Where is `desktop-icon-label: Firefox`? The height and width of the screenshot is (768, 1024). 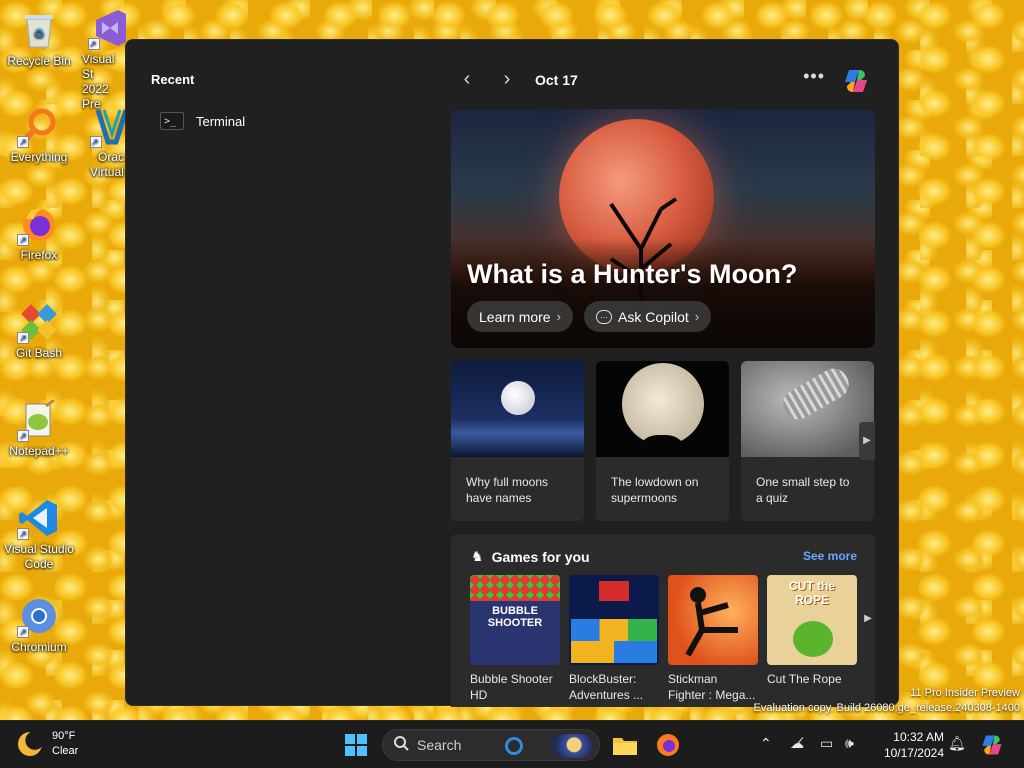
desktop-icon-label: Firefox is located at coordinates (39, 255).